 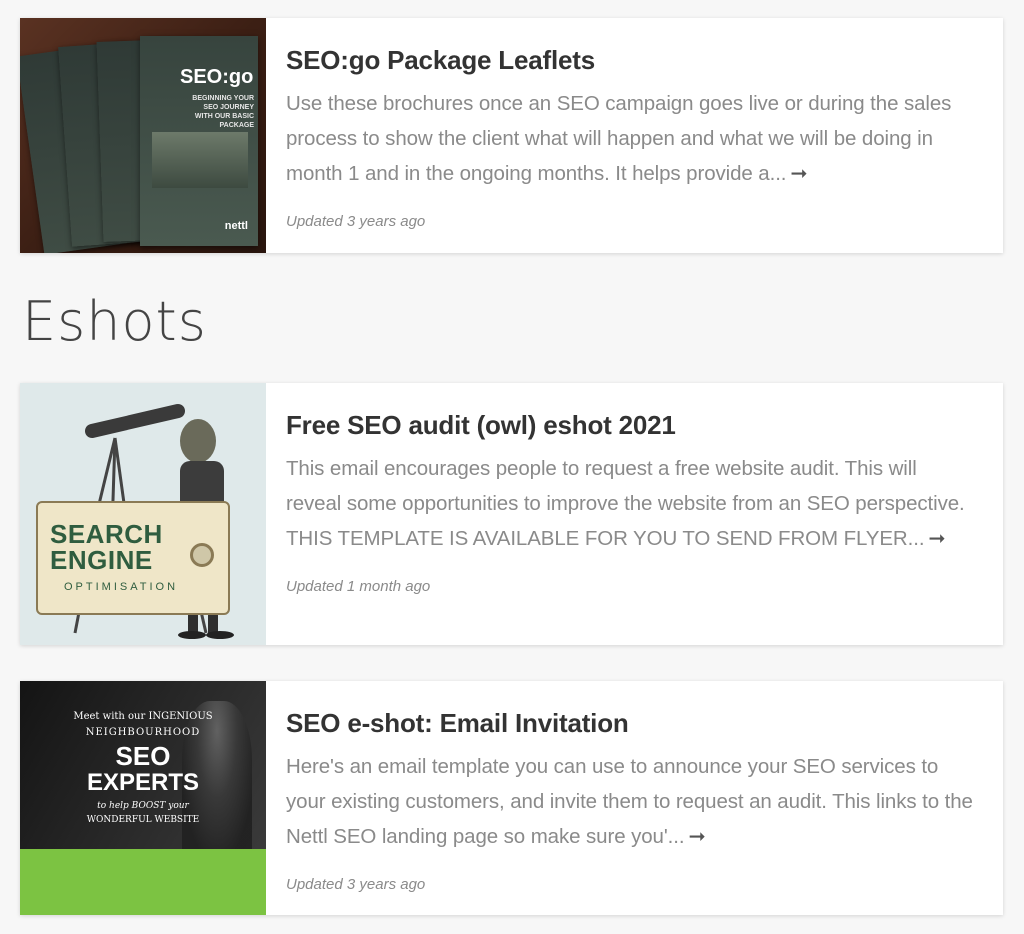 What do you see at coordinates (358, 586) in the screenshot?
I see `updated-timestamp: Updated 1 month ago` at bounding box center [358, 586].